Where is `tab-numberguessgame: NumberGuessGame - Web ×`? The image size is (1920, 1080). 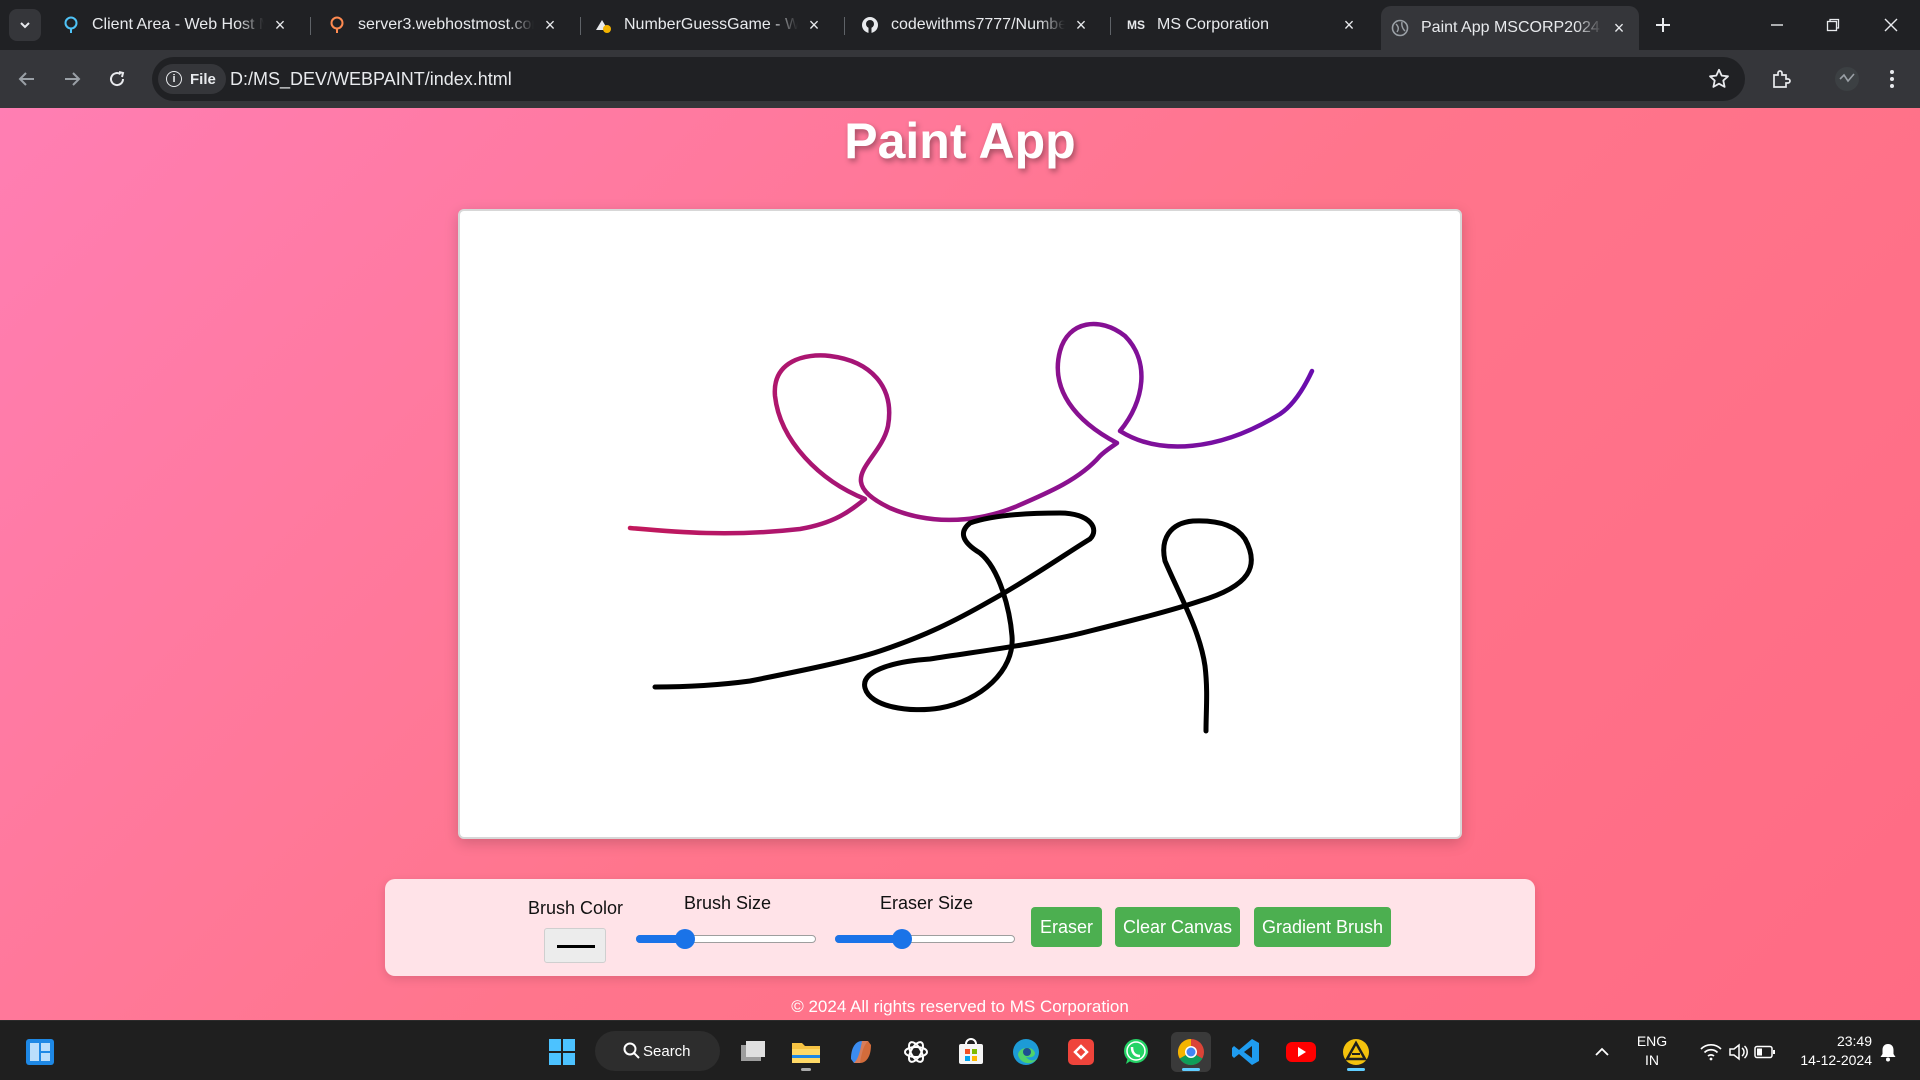 tab-numberguessgame: NumberGuessGame - Web × is located at coordinates (709, 25).